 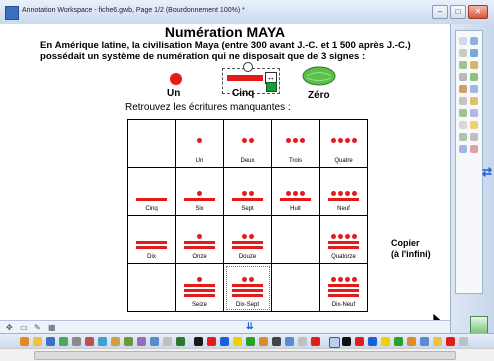 What do you see at coordinates (411, 254) in the screenshot?
I see `copy-note-line2: (à l'infini)` at bounding box center [411, 254].